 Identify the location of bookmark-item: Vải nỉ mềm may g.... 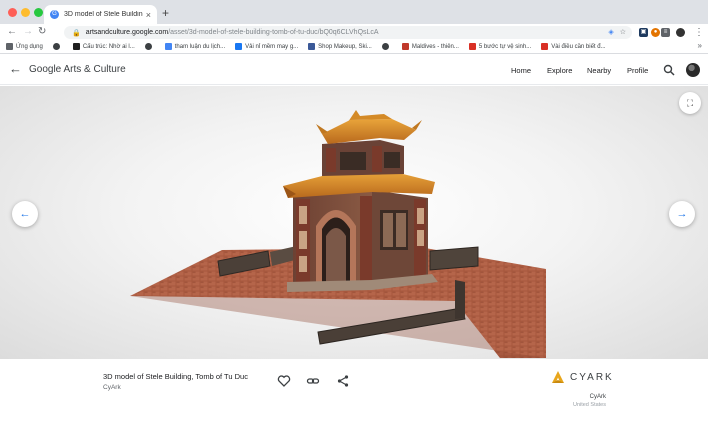
(266, 46).